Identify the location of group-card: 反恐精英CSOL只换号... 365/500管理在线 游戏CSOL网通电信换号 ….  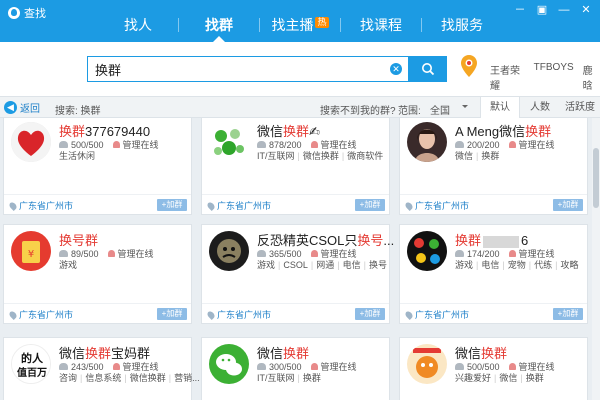
(297, 274).